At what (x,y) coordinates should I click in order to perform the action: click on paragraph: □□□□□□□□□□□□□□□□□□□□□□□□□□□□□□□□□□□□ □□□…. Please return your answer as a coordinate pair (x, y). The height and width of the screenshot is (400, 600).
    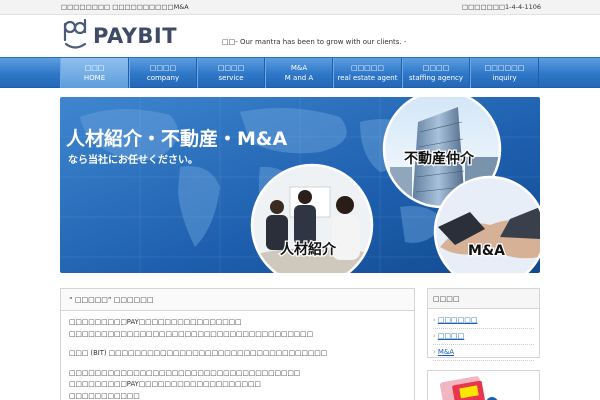
    Looking at the image, I should click on (237, 384).